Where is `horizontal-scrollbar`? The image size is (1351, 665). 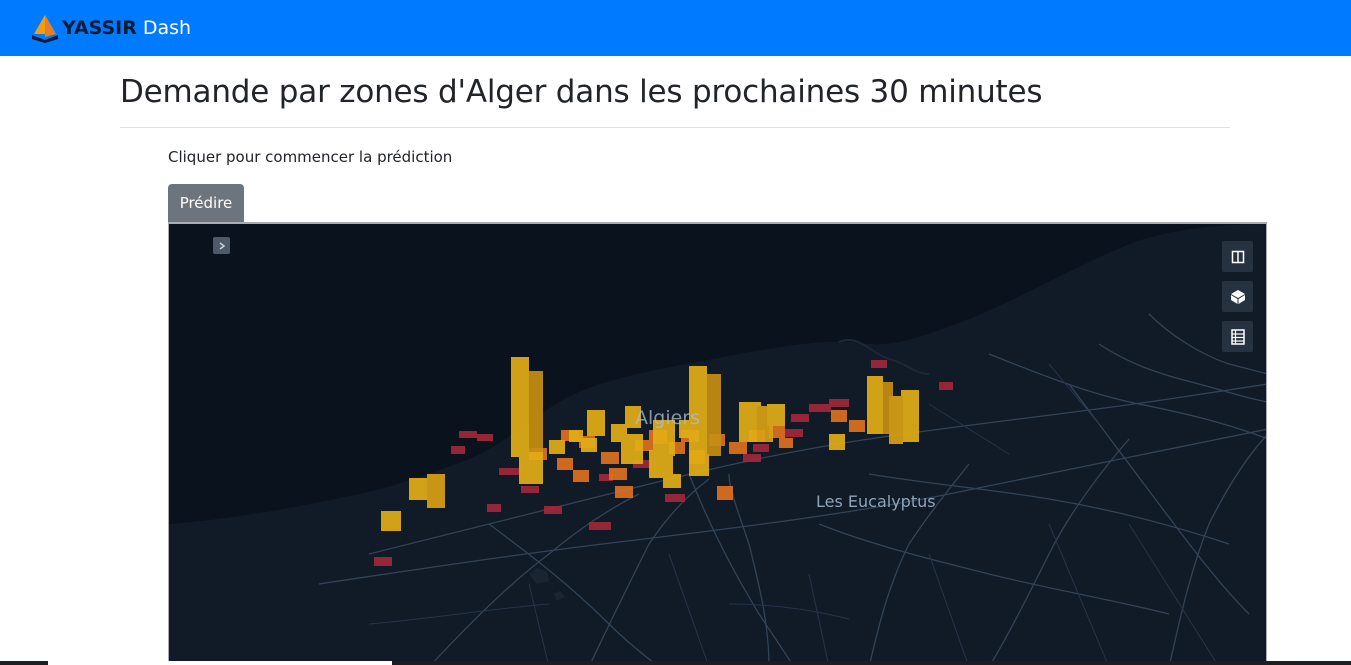
horizontal-scrollbar is located at coordinates (675, 663).